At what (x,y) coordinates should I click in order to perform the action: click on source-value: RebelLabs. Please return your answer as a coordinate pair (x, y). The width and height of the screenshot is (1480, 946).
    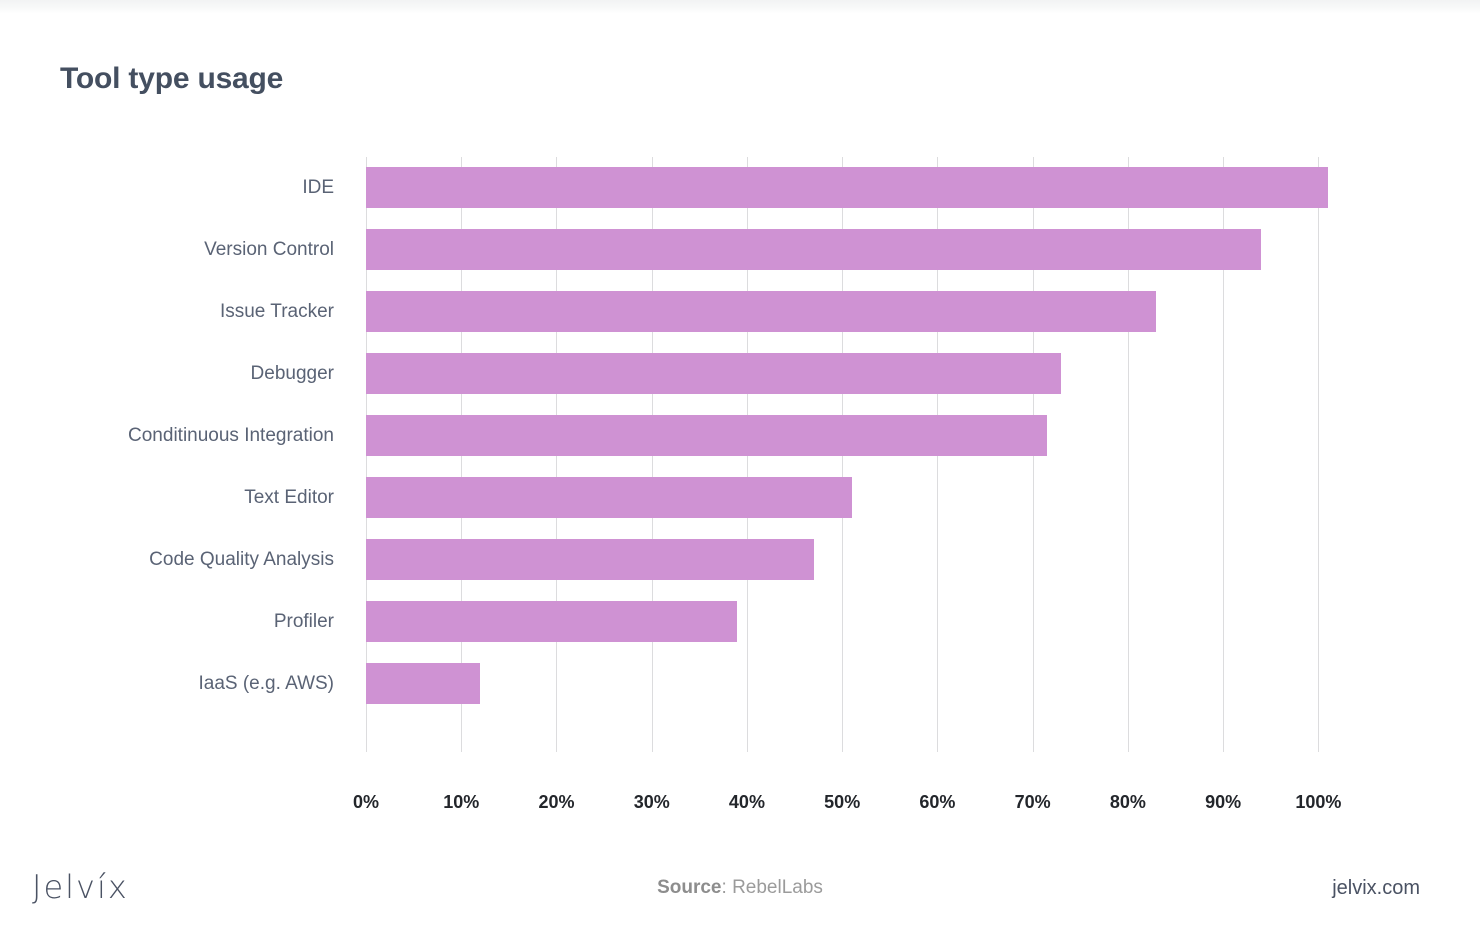
    Looking at the image, I should click on (777, 887).